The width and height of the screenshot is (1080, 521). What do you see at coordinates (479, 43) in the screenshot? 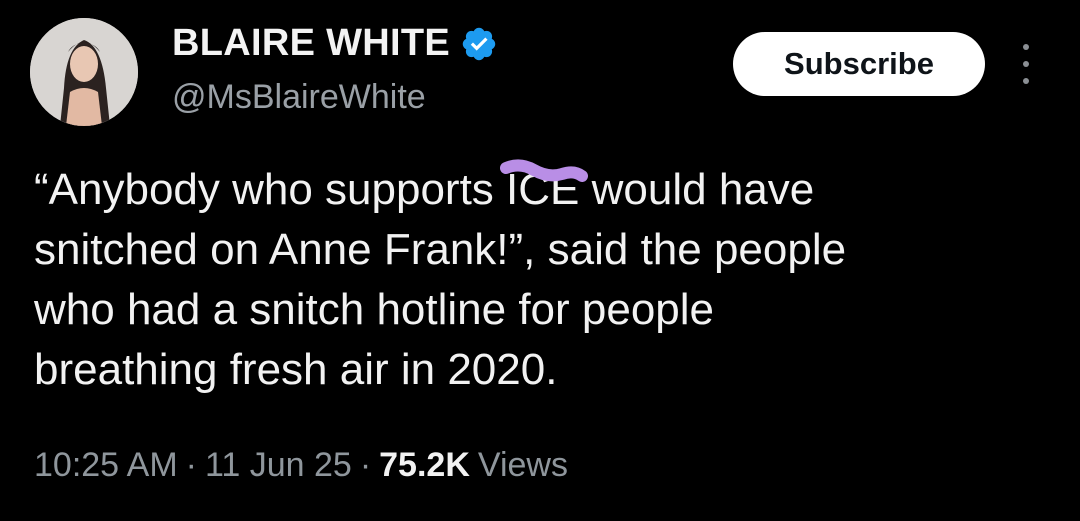
I see `verified-badge-icon` at bounding box center [479, 43].